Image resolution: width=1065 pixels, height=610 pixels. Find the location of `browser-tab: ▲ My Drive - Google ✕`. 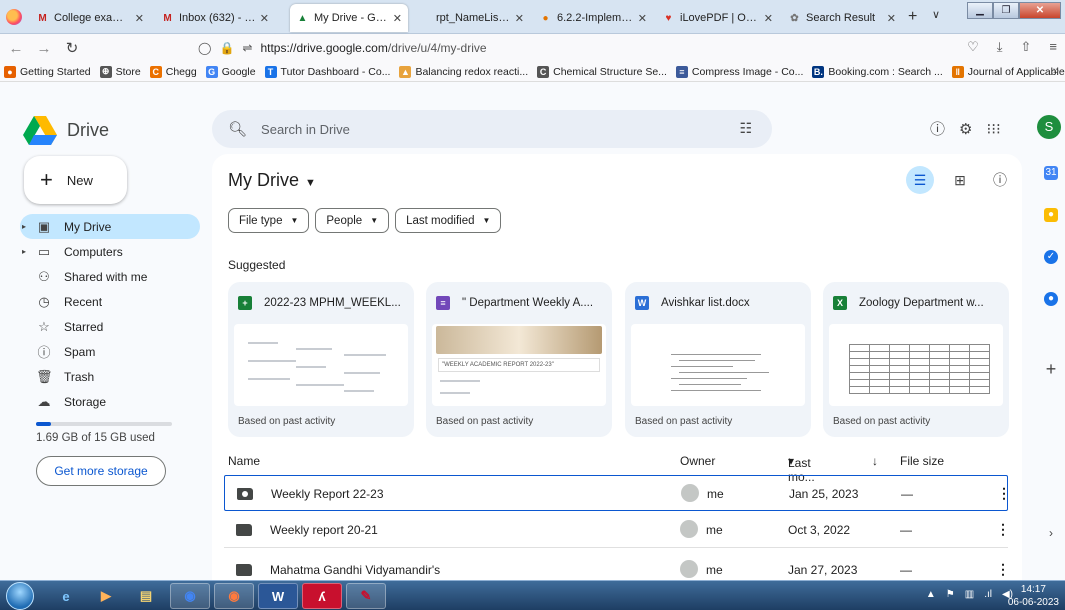

browser-tab: ▲ My Drive - Google ✕ is located at coordinates (349, 18).